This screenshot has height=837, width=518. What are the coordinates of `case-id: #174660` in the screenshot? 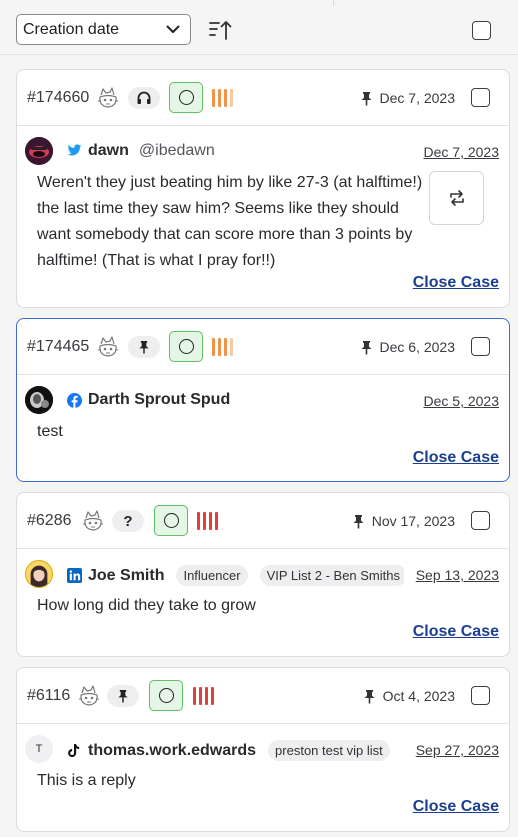 It's located at (58, 98).